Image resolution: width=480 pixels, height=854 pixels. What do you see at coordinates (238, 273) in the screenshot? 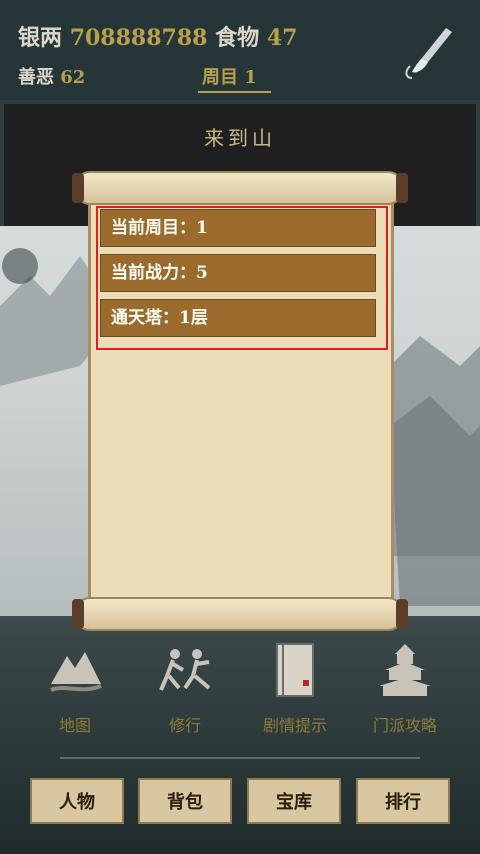
I see `info-row-power: 当前战力：5` at bounding box center [238, 273].